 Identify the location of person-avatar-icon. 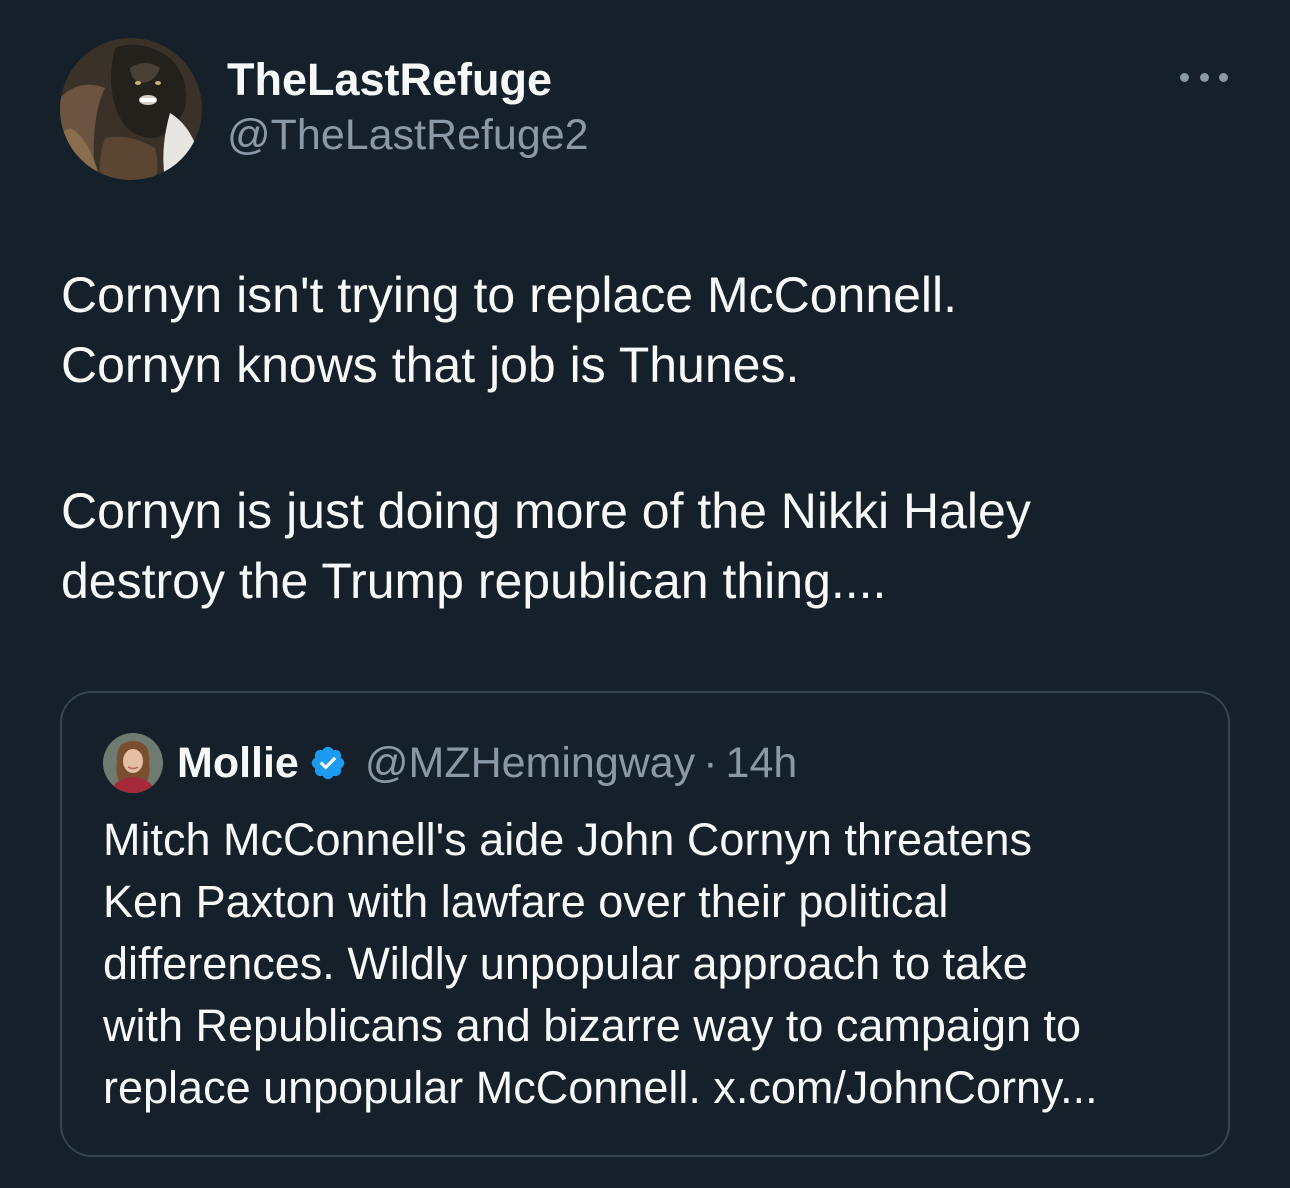
(133, 763).